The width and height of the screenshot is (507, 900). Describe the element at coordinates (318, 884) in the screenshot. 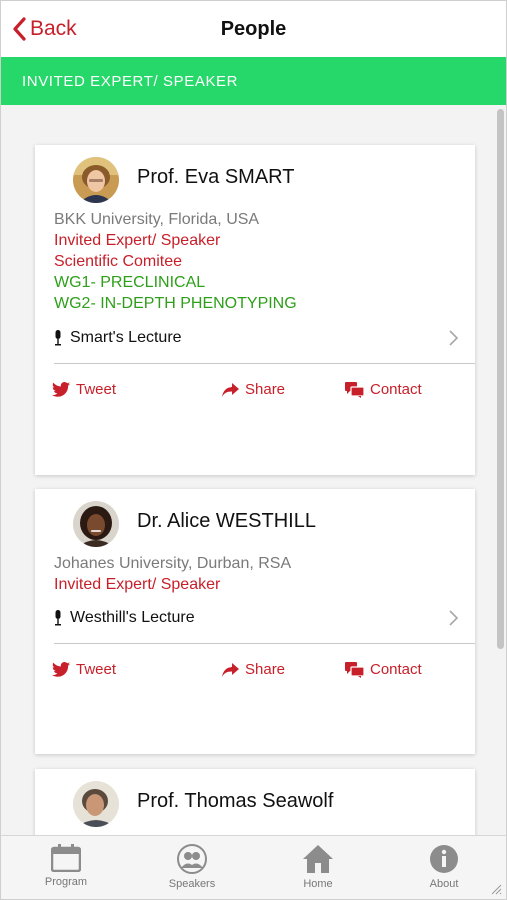

I see `tab-label: Home` at that location.